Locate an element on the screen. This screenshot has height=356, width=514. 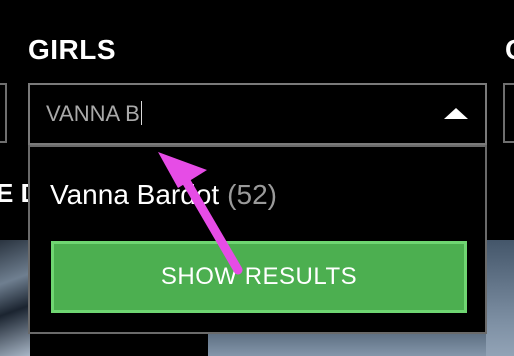
suggestion-item: Vanna Bardot (52) is located at coordinates (163, 195).